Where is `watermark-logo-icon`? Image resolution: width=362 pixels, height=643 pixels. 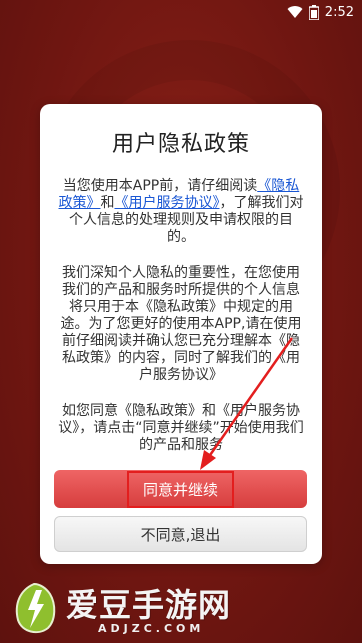 watermark-logo-icon is located at coordinates (35, 608).